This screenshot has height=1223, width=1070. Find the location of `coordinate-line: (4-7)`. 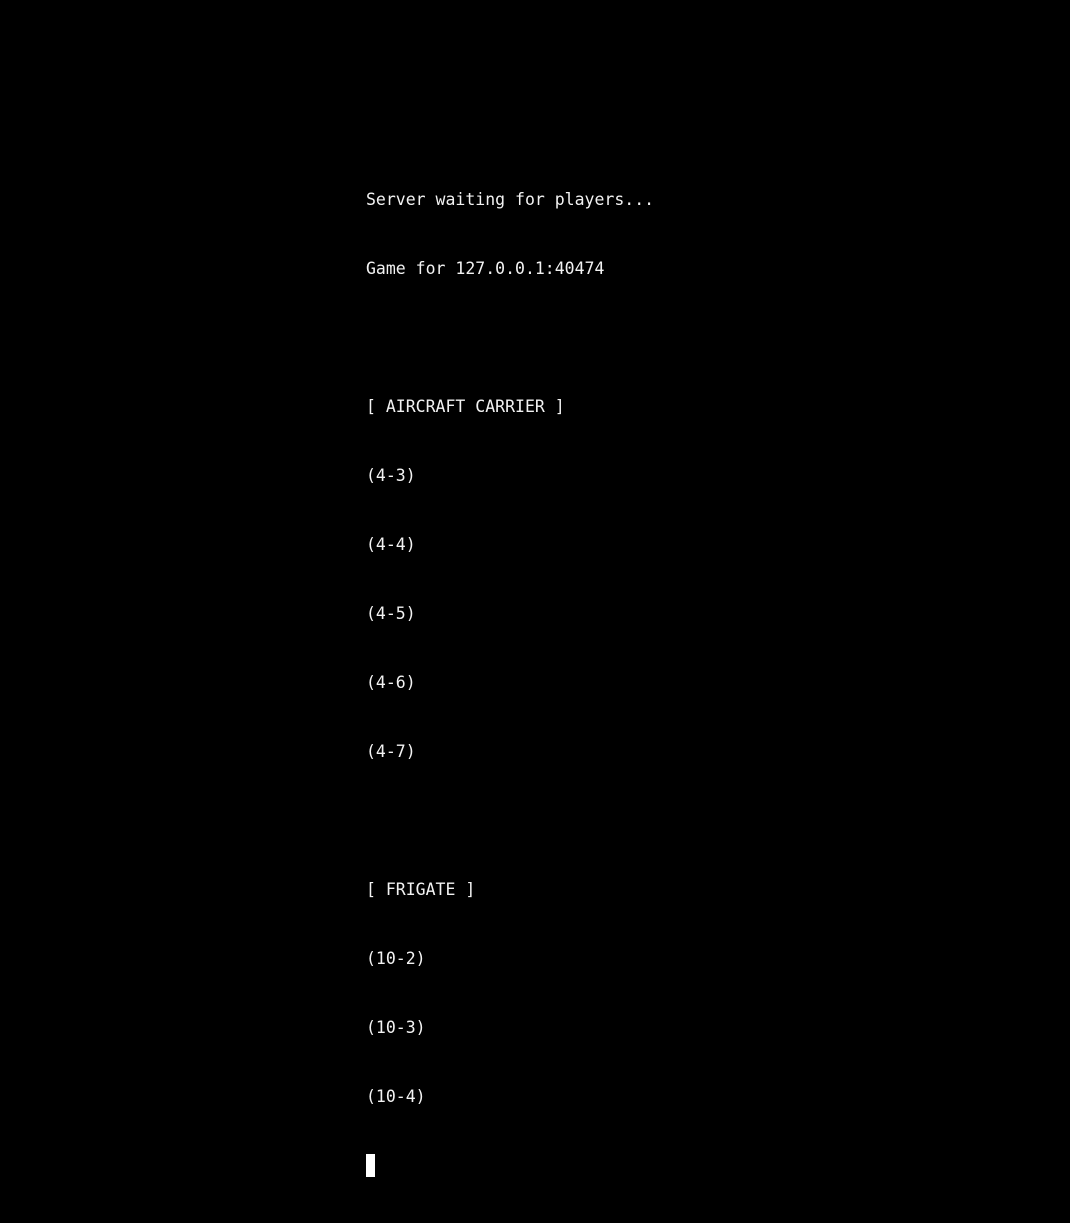

coordinate-line: (4-7) is located at coordinates (391, 751).